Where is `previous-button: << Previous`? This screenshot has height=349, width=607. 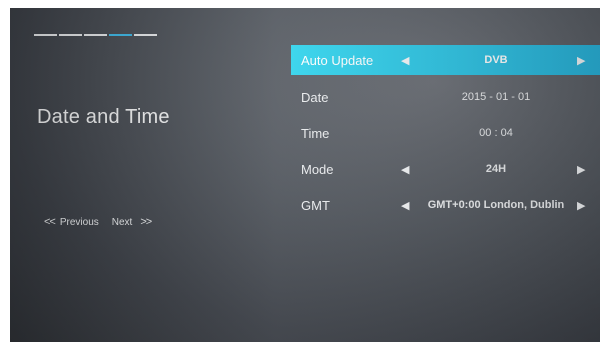 previous-button: << Previous is located at coordinates (71, 222).